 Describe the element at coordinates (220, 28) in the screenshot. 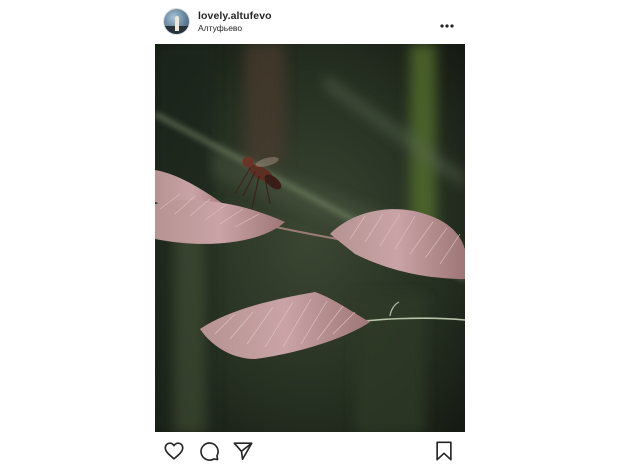

I see `location-link: Алтуфьево` at that location.